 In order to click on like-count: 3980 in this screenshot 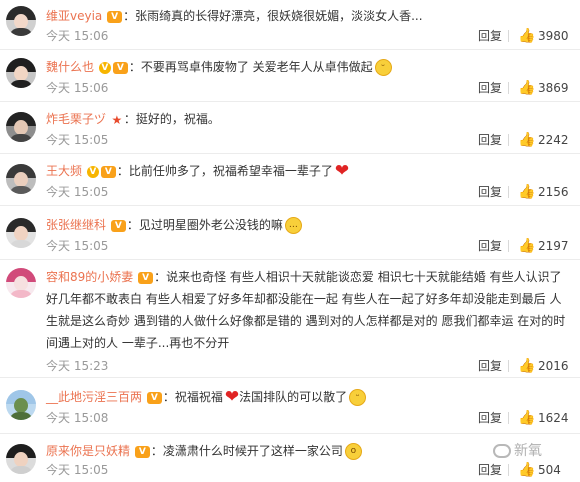, I will do `click(553, 36)`.